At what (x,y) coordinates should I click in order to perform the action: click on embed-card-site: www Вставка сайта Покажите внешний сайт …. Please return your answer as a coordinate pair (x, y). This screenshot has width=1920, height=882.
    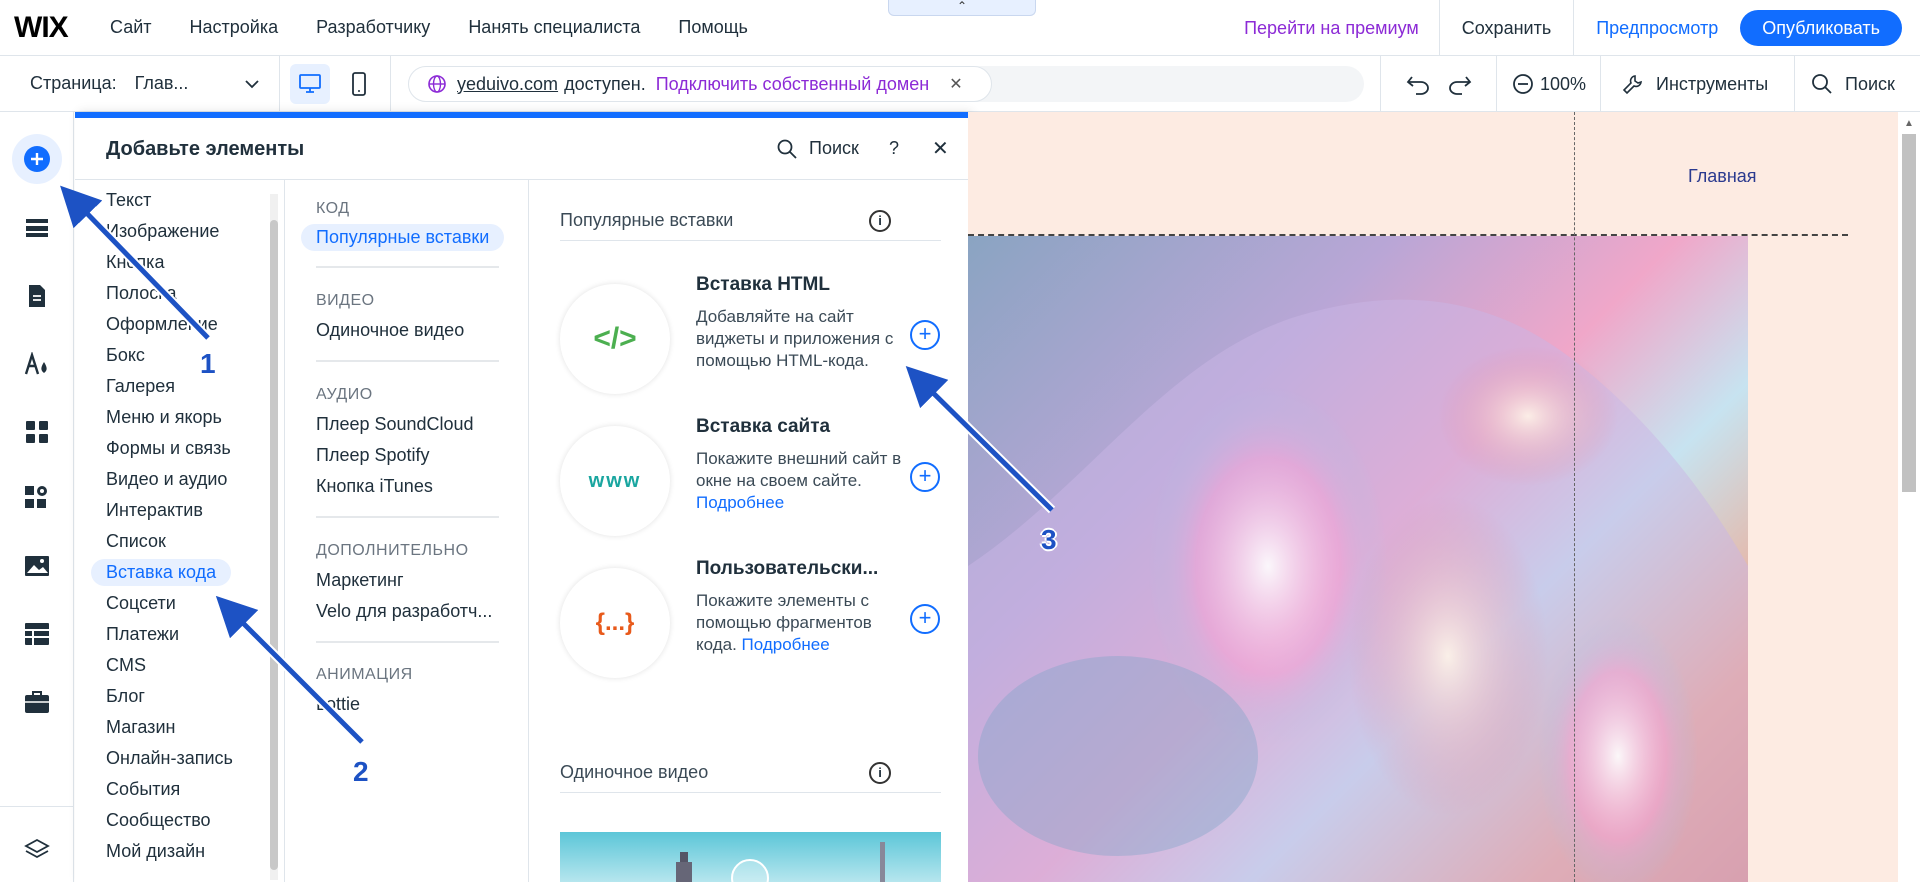
    Looking at the image, I should click on (750, 481).